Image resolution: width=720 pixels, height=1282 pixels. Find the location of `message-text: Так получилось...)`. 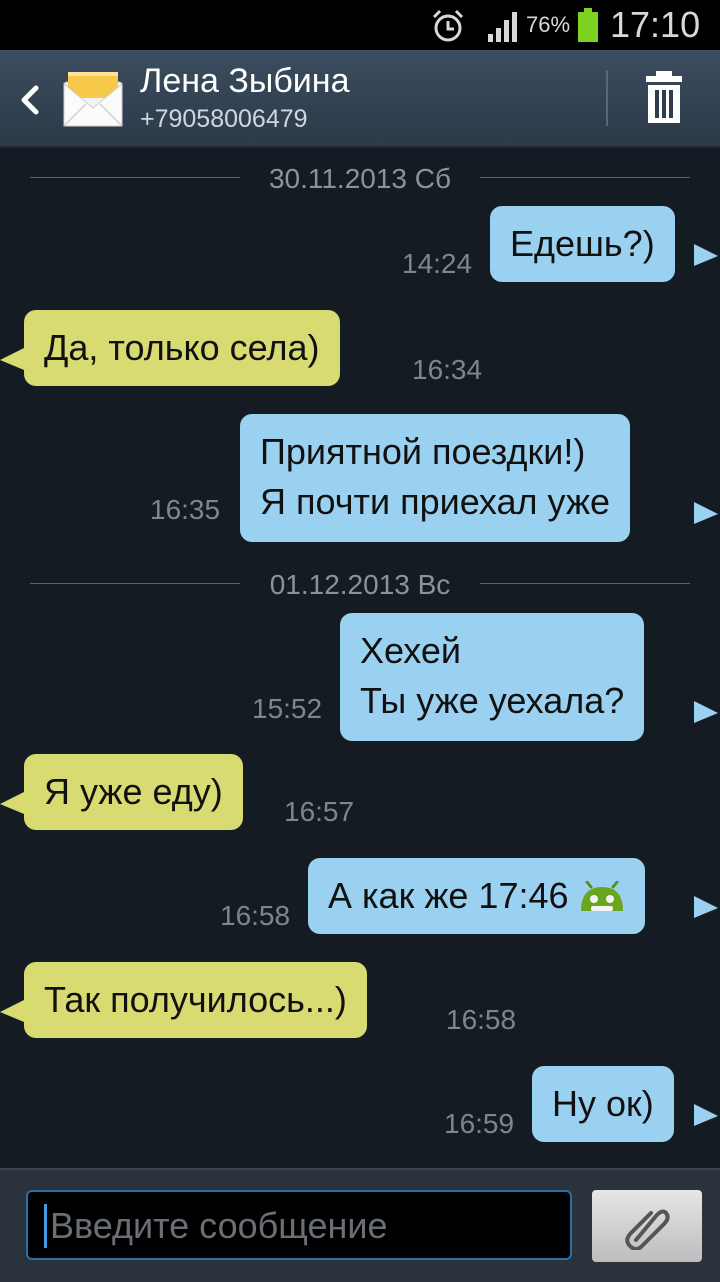

message-text: Так получилось...) is located at coordinates (195, 999).